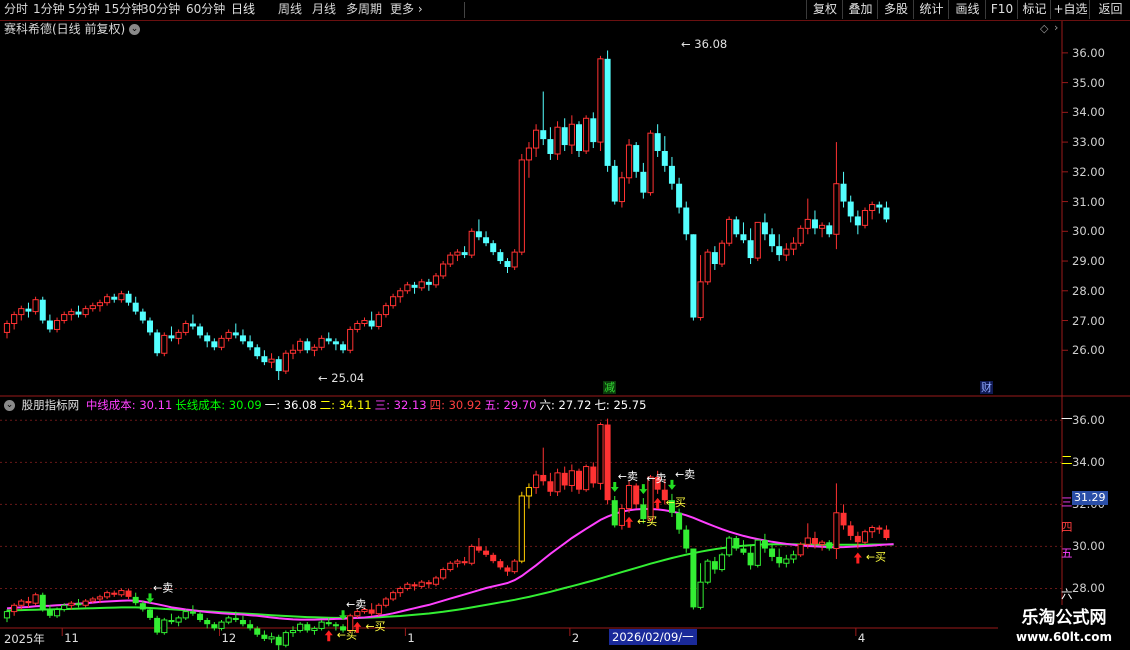 The image size is (1130, 650). I want to click on event-tag-finance: 财, so click(986, 387).